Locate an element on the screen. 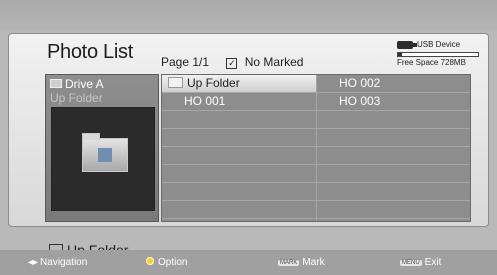 Image resolution: width=497 pixels, height=275 pixels. mark-checkbox-icon: ✓ is located at coordinates (232, 63).